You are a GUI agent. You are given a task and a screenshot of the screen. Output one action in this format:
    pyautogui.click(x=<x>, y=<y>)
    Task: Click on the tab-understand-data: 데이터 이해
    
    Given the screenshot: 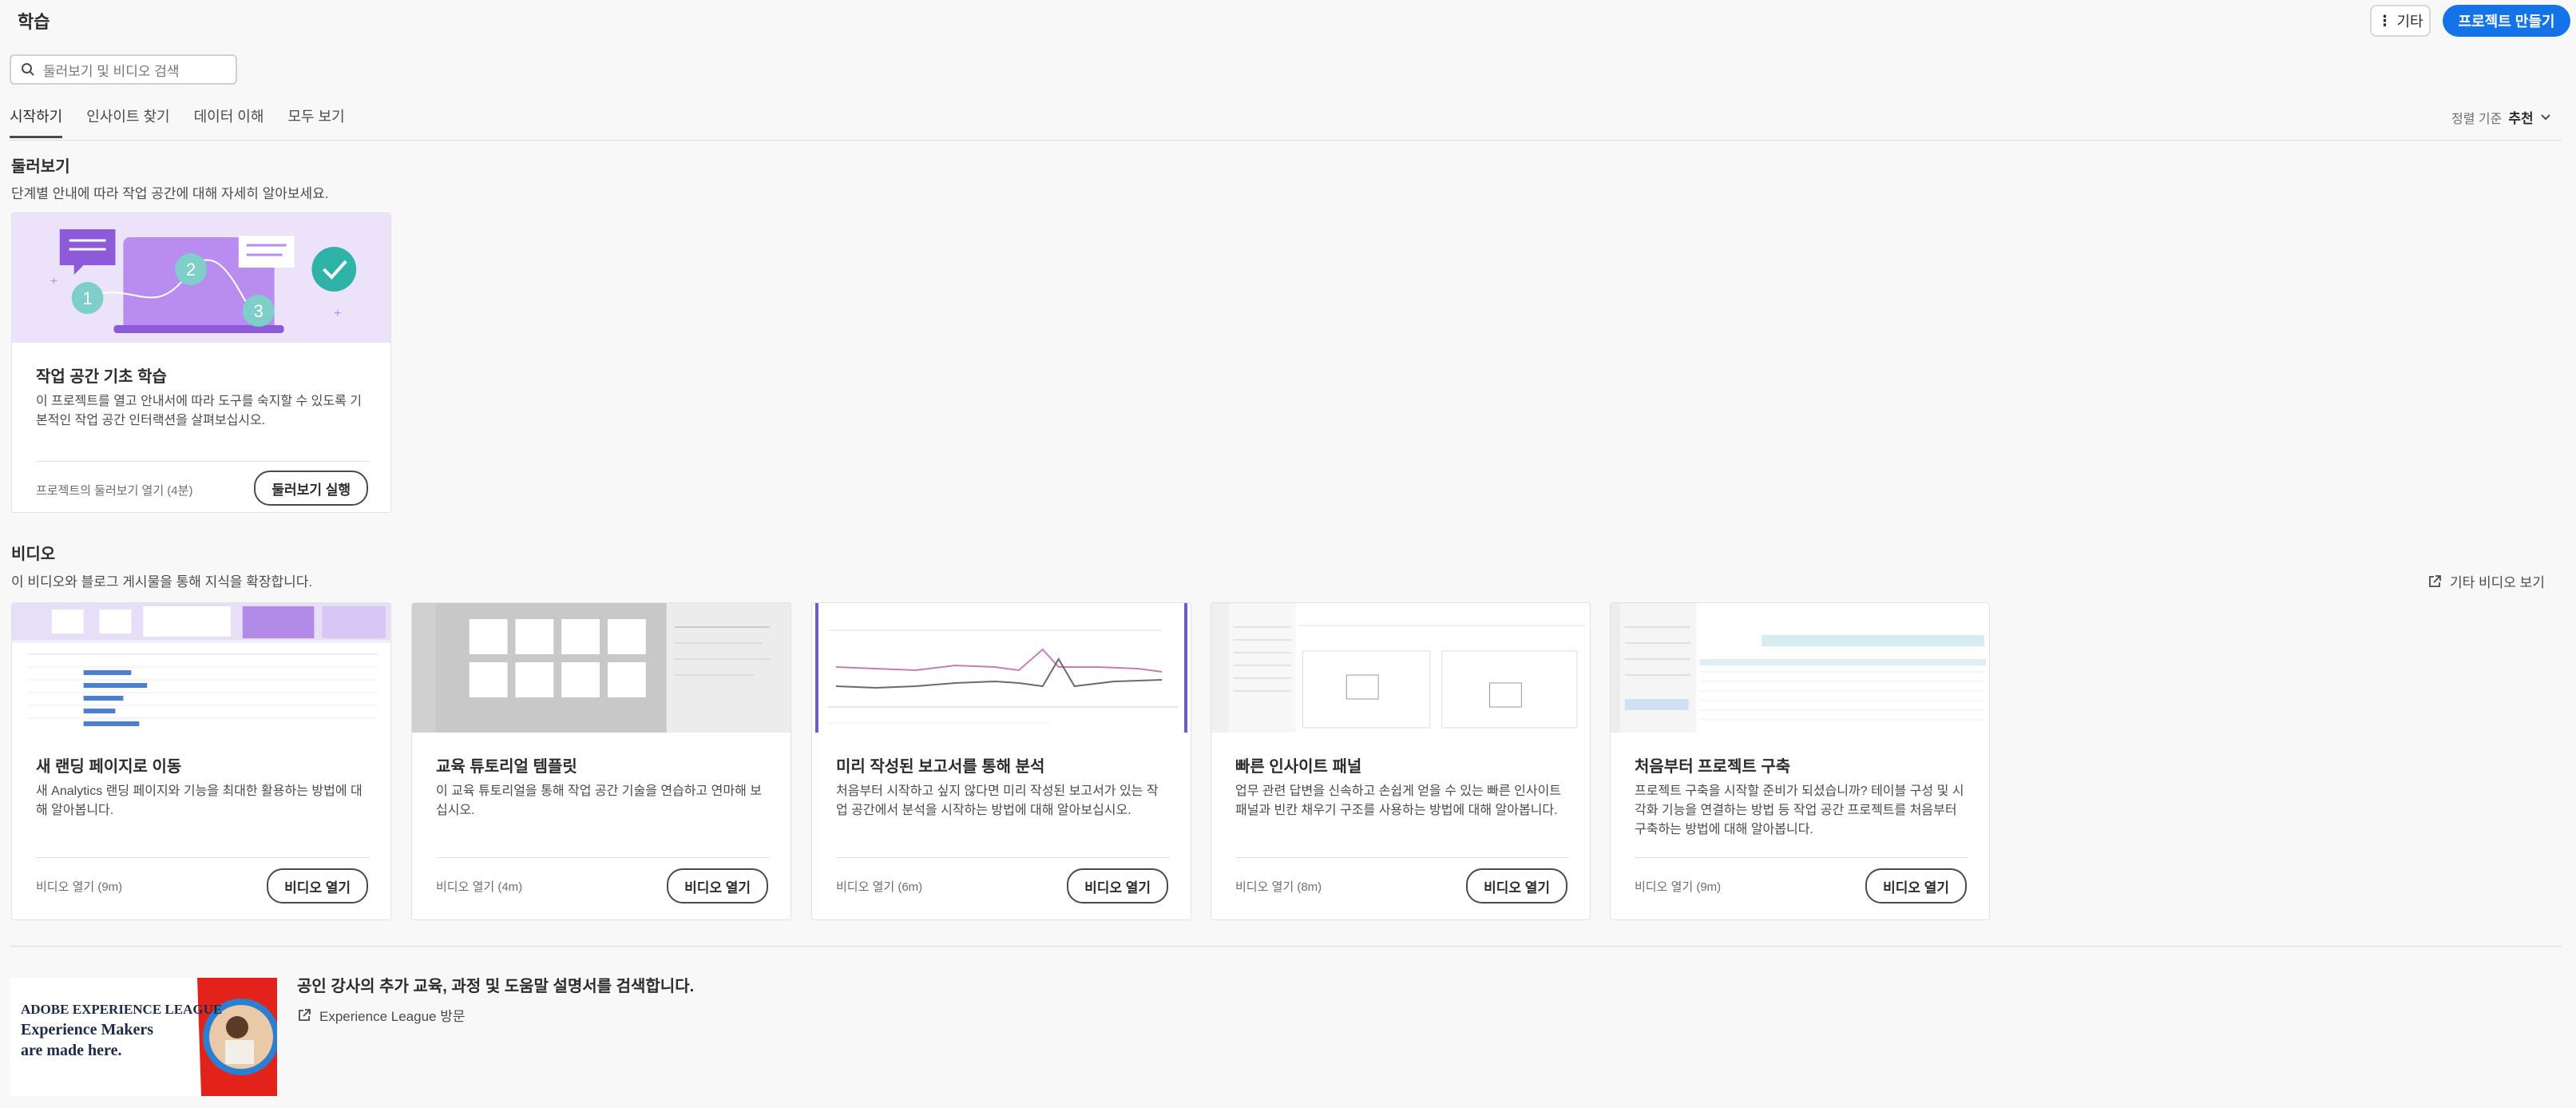 What is the action you would take?
    pyautogui.click(x=229, y=121)
    